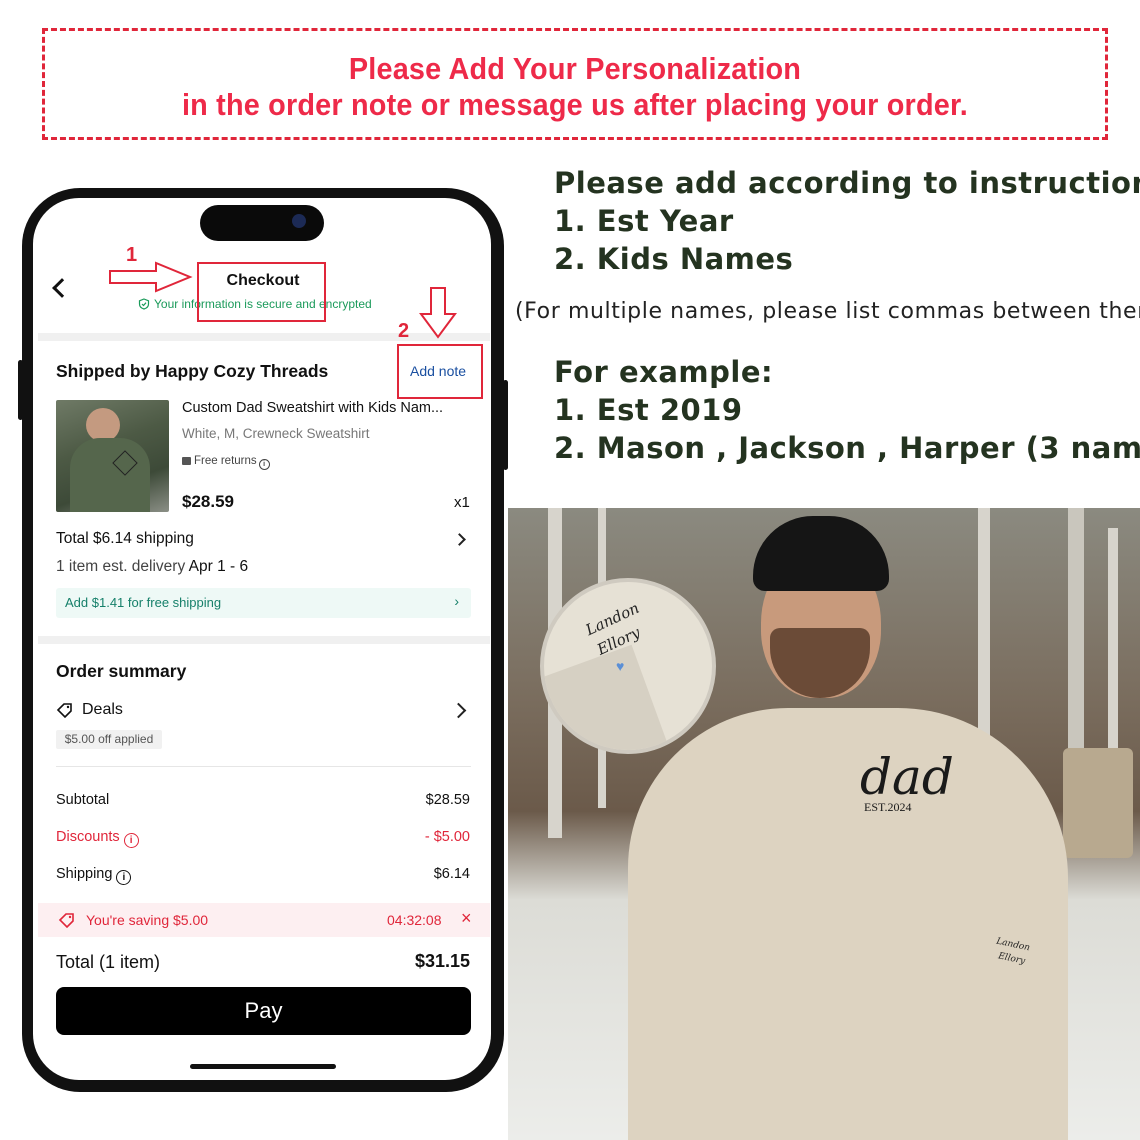 This screenshot has height=1140, width=1140. What do you see at coordinates (143, 602) in the screenshot?
I see `free-shipping-text: Add $1.41 for free shipping` at bounding box center [143, 602].